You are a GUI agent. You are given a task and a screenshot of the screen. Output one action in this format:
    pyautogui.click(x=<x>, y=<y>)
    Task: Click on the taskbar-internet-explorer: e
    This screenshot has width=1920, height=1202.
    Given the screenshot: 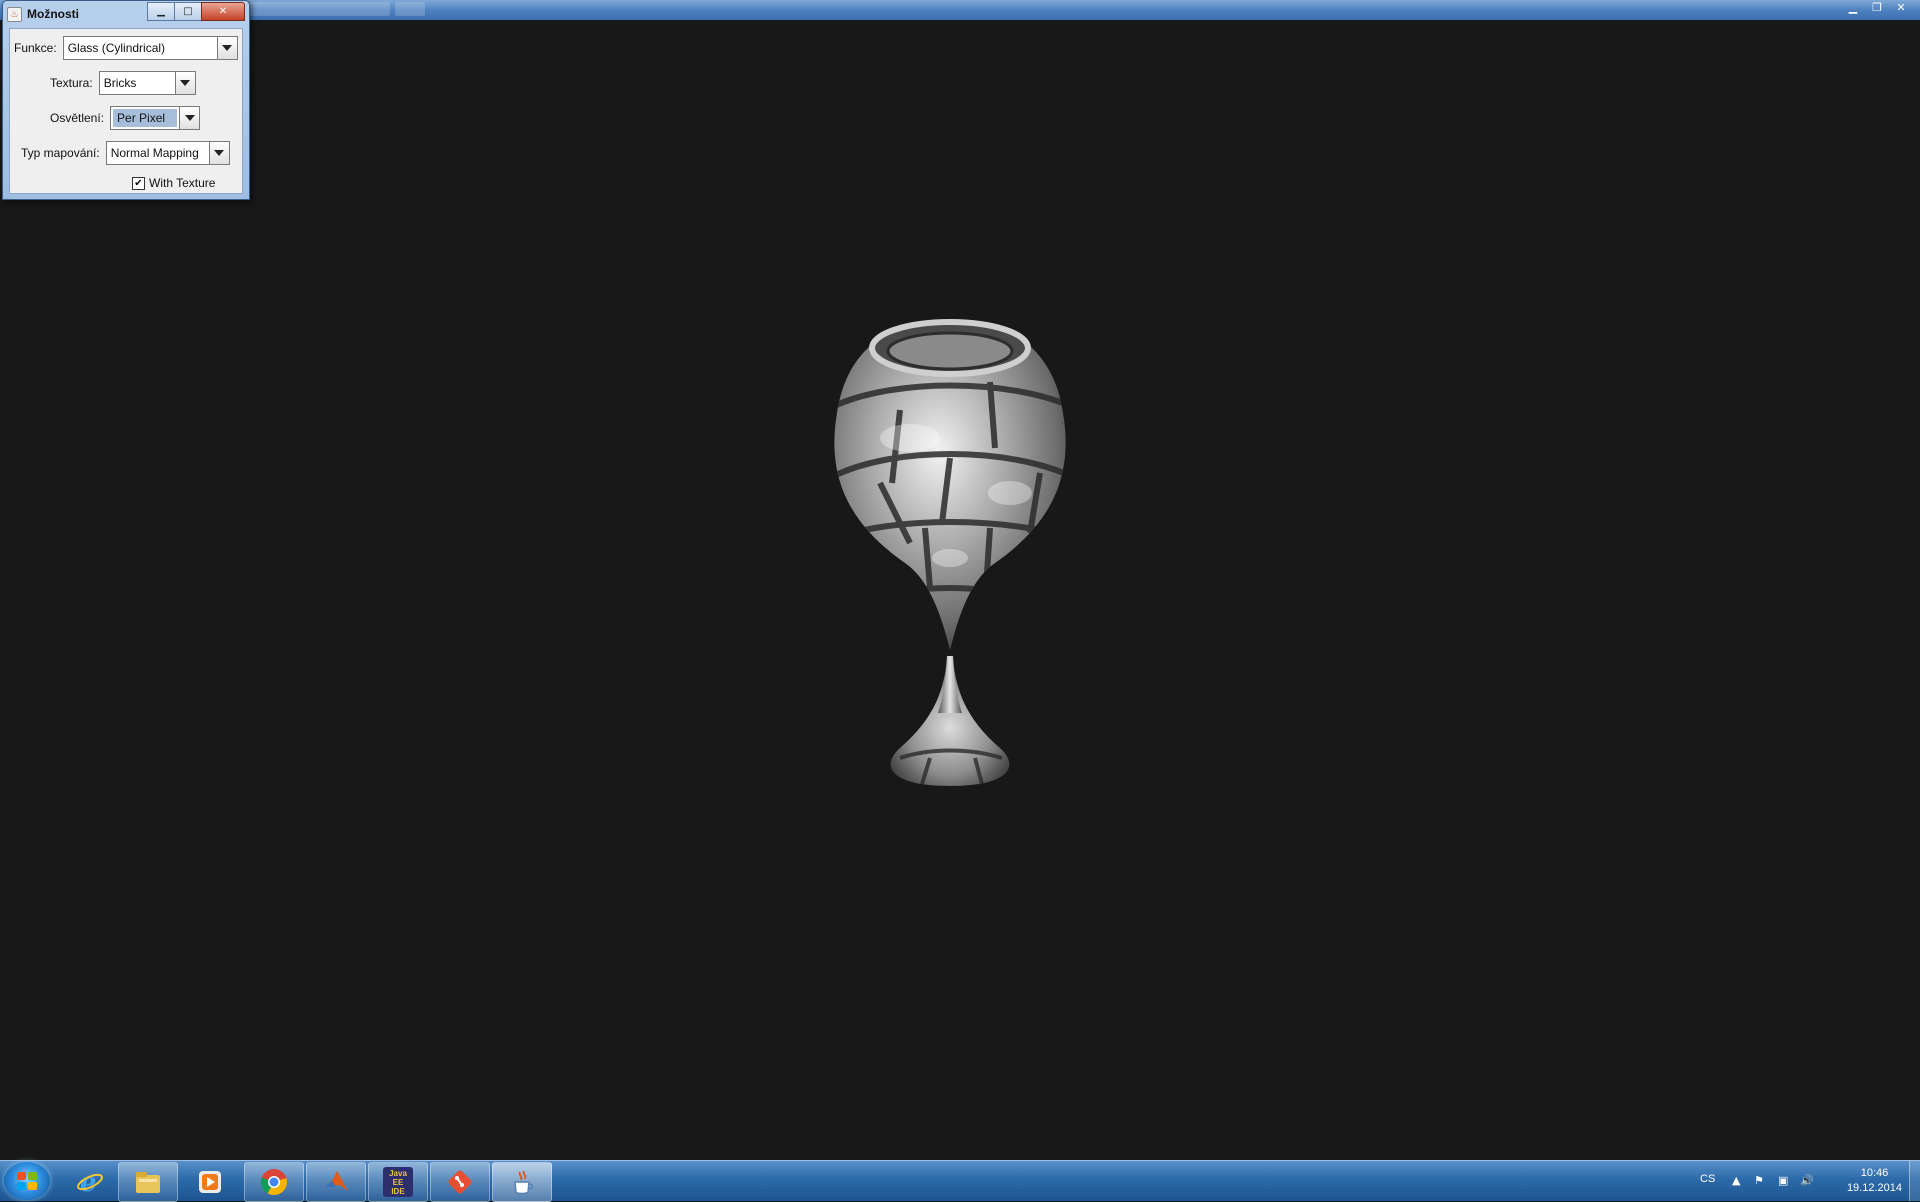 What is the action you would take?
    pyautogui.click(x=90, y=1182)
    